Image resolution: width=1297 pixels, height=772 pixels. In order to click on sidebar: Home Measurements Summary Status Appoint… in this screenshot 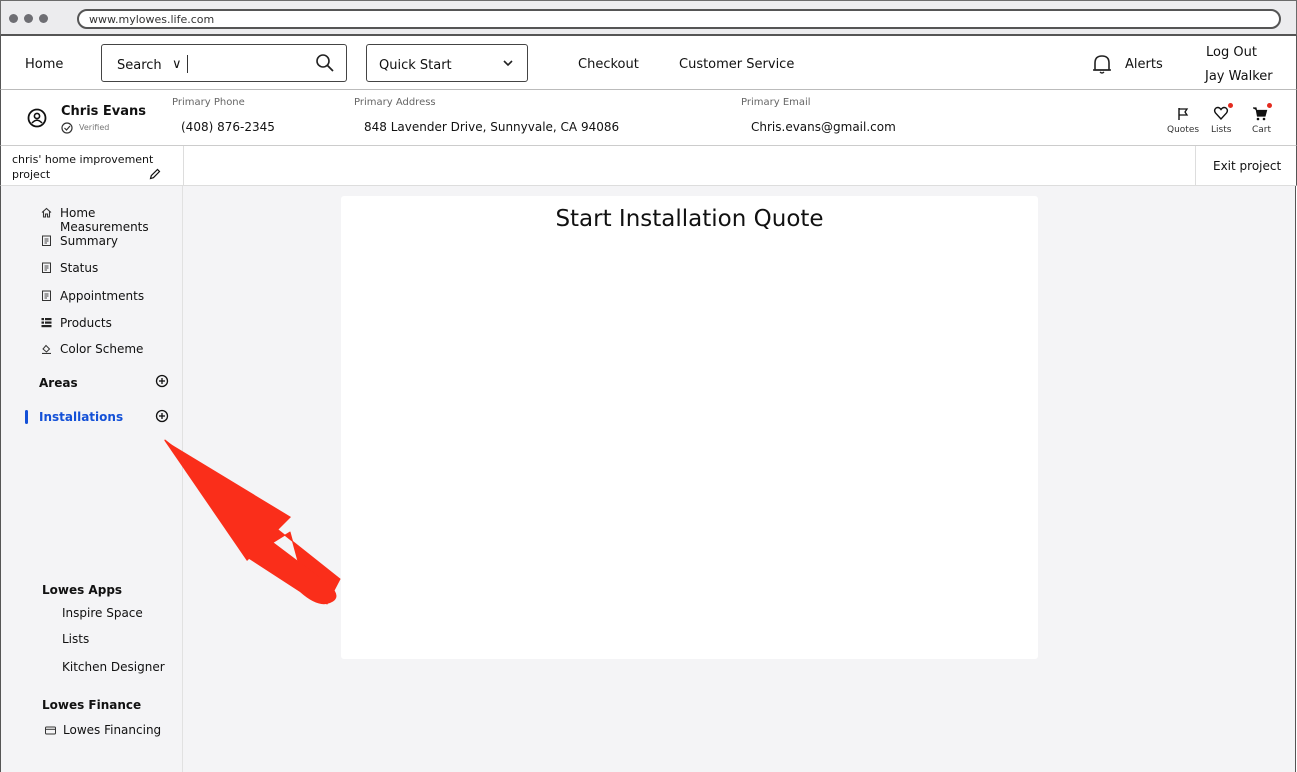, I will do `click(91, 479)`.